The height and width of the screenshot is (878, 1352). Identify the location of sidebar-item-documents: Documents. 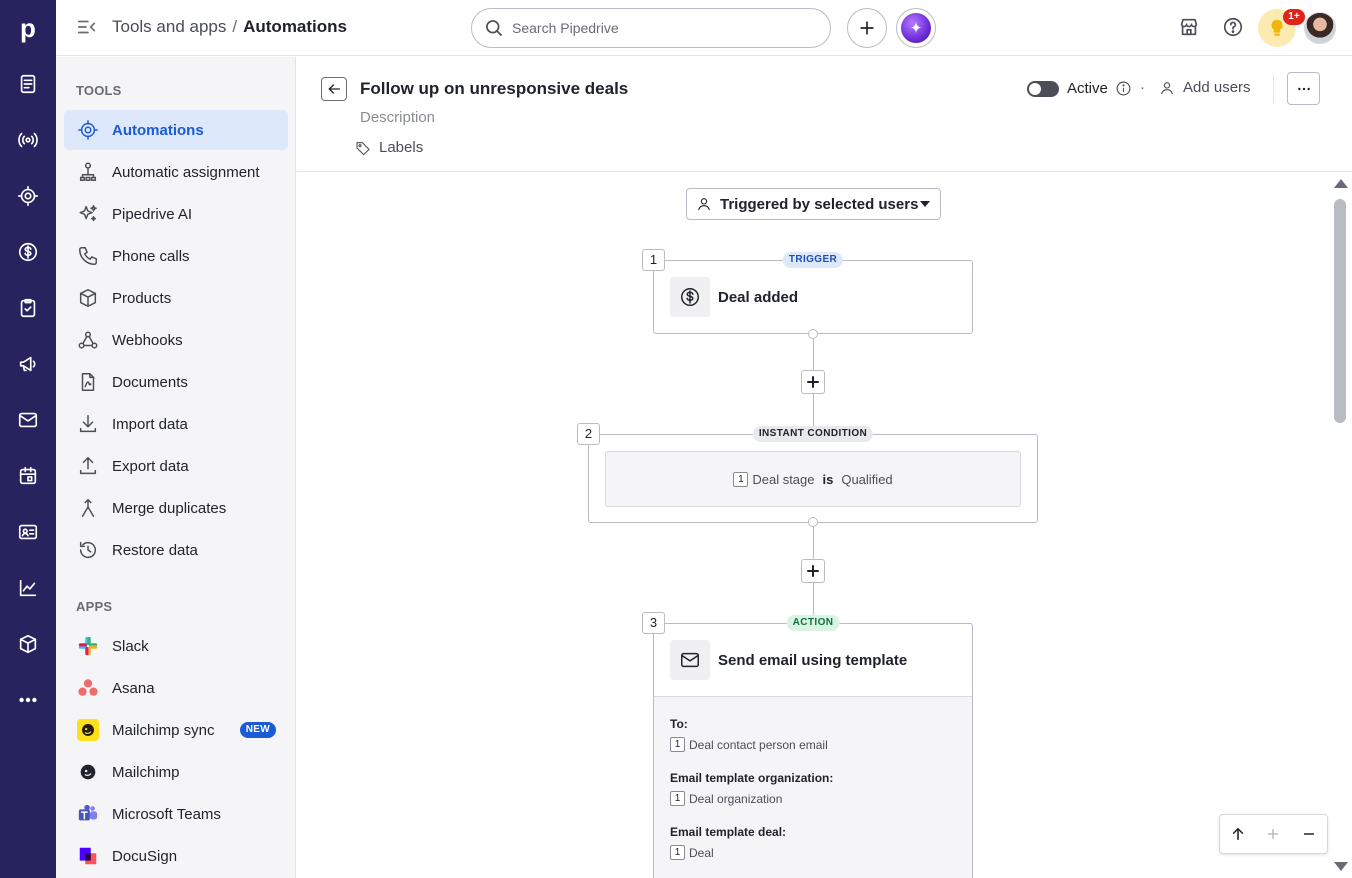
(176, 382).